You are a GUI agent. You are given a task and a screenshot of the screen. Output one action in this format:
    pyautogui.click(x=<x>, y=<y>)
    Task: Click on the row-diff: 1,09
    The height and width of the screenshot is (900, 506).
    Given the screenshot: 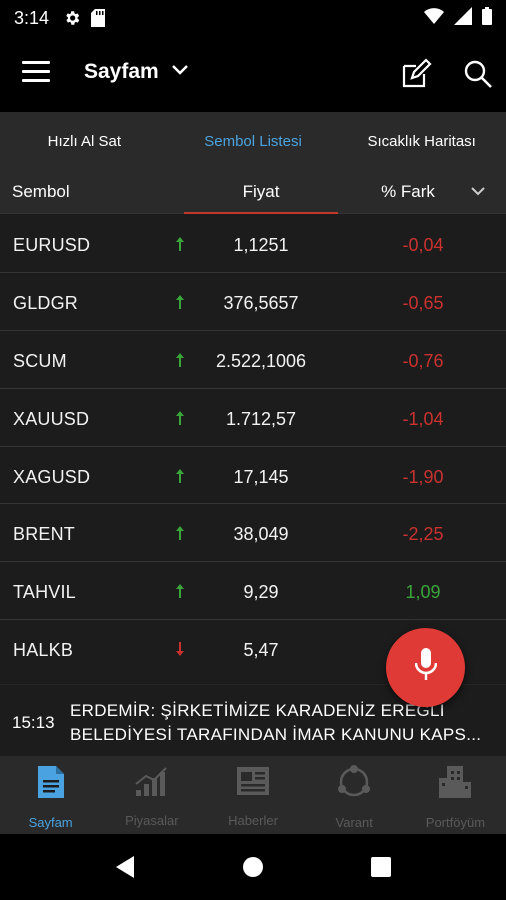 What is the action you would take?
    pyautogui.click(x=423, y=592)
    